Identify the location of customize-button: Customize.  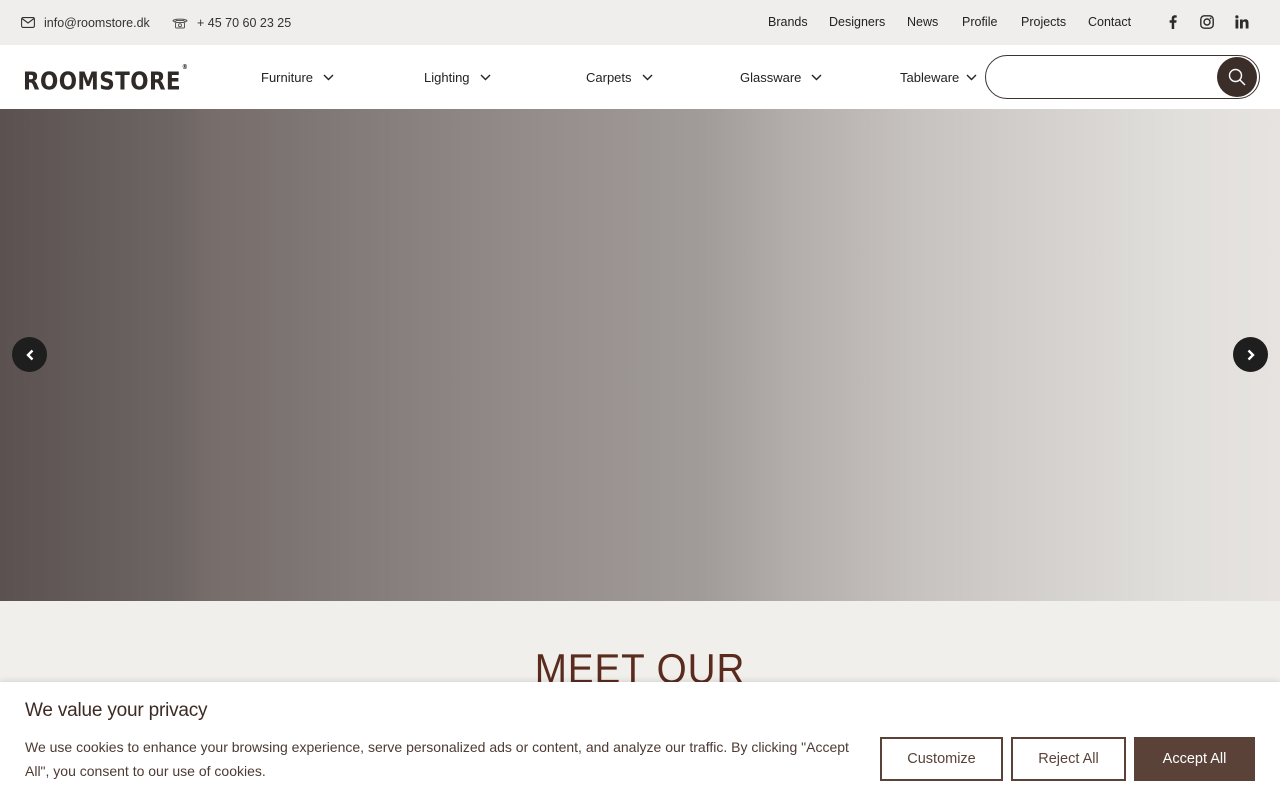
(941, 759).